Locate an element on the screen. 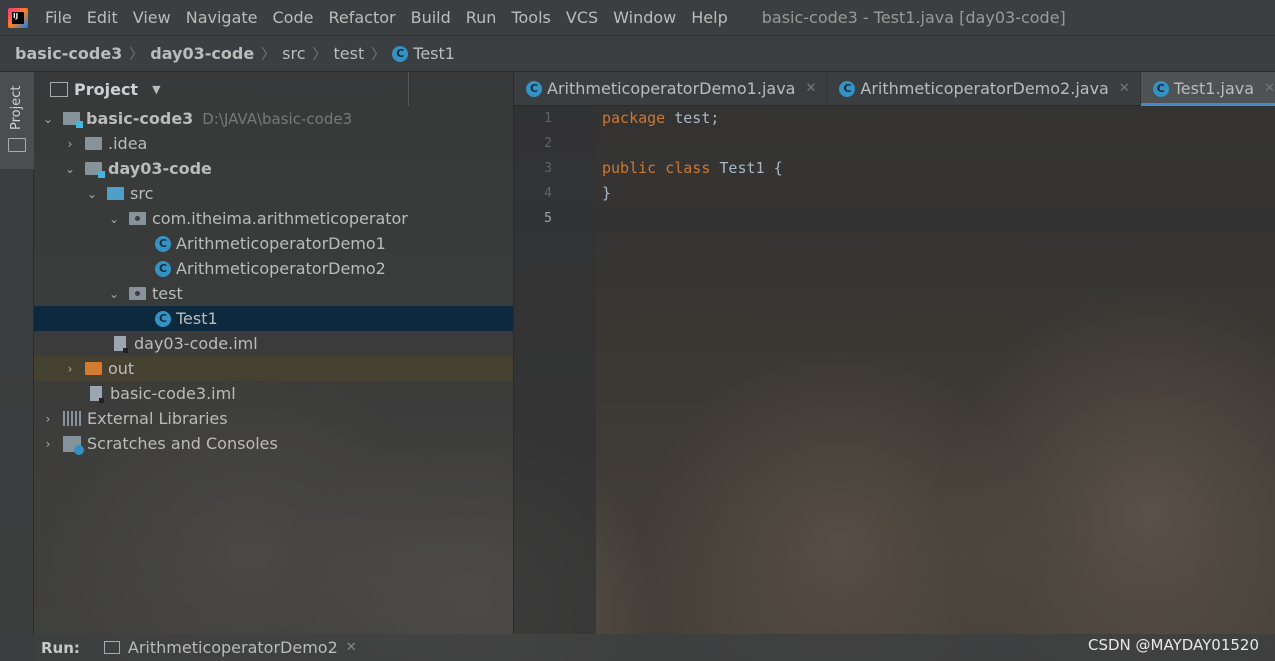 The width and height of the screenshot is (1275, 661). source-folder-icon is located at coordinates (115, 193).